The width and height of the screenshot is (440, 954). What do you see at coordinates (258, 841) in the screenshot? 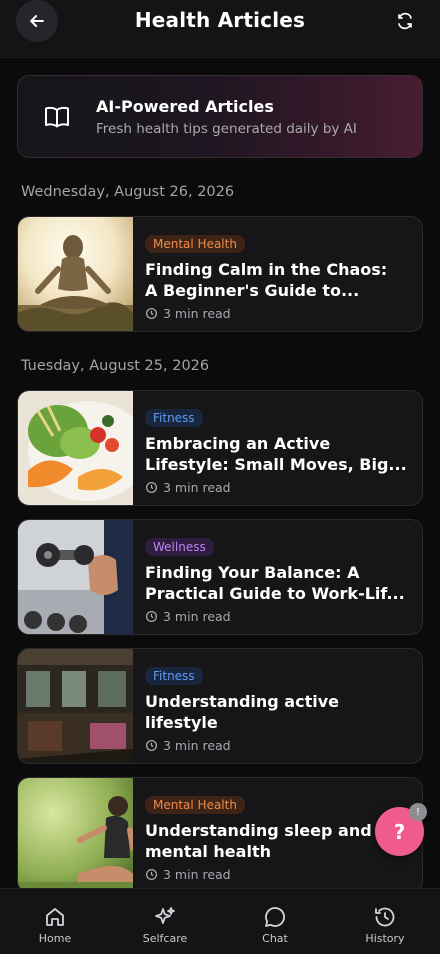
I see `article-title: Understanding sleep and mental health` at bounding box center [258, 841].